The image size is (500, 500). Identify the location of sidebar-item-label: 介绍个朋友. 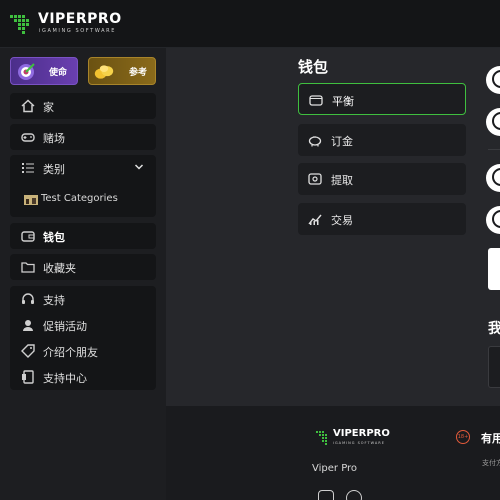
(70, 352).